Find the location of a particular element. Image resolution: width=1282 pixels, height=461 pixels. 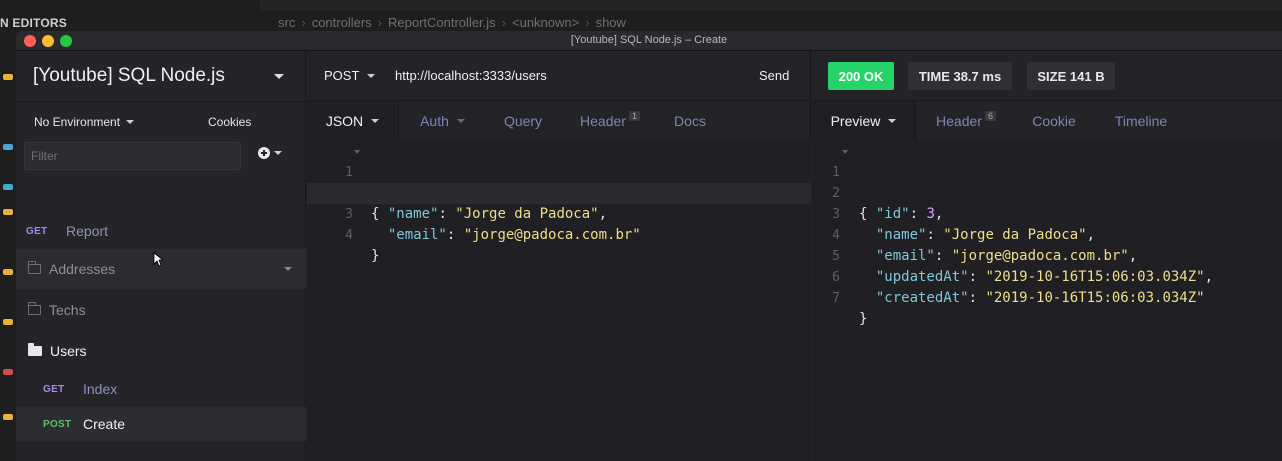

json-value: "jorge@padoca.com.br" is located at coordinates (552, 235).